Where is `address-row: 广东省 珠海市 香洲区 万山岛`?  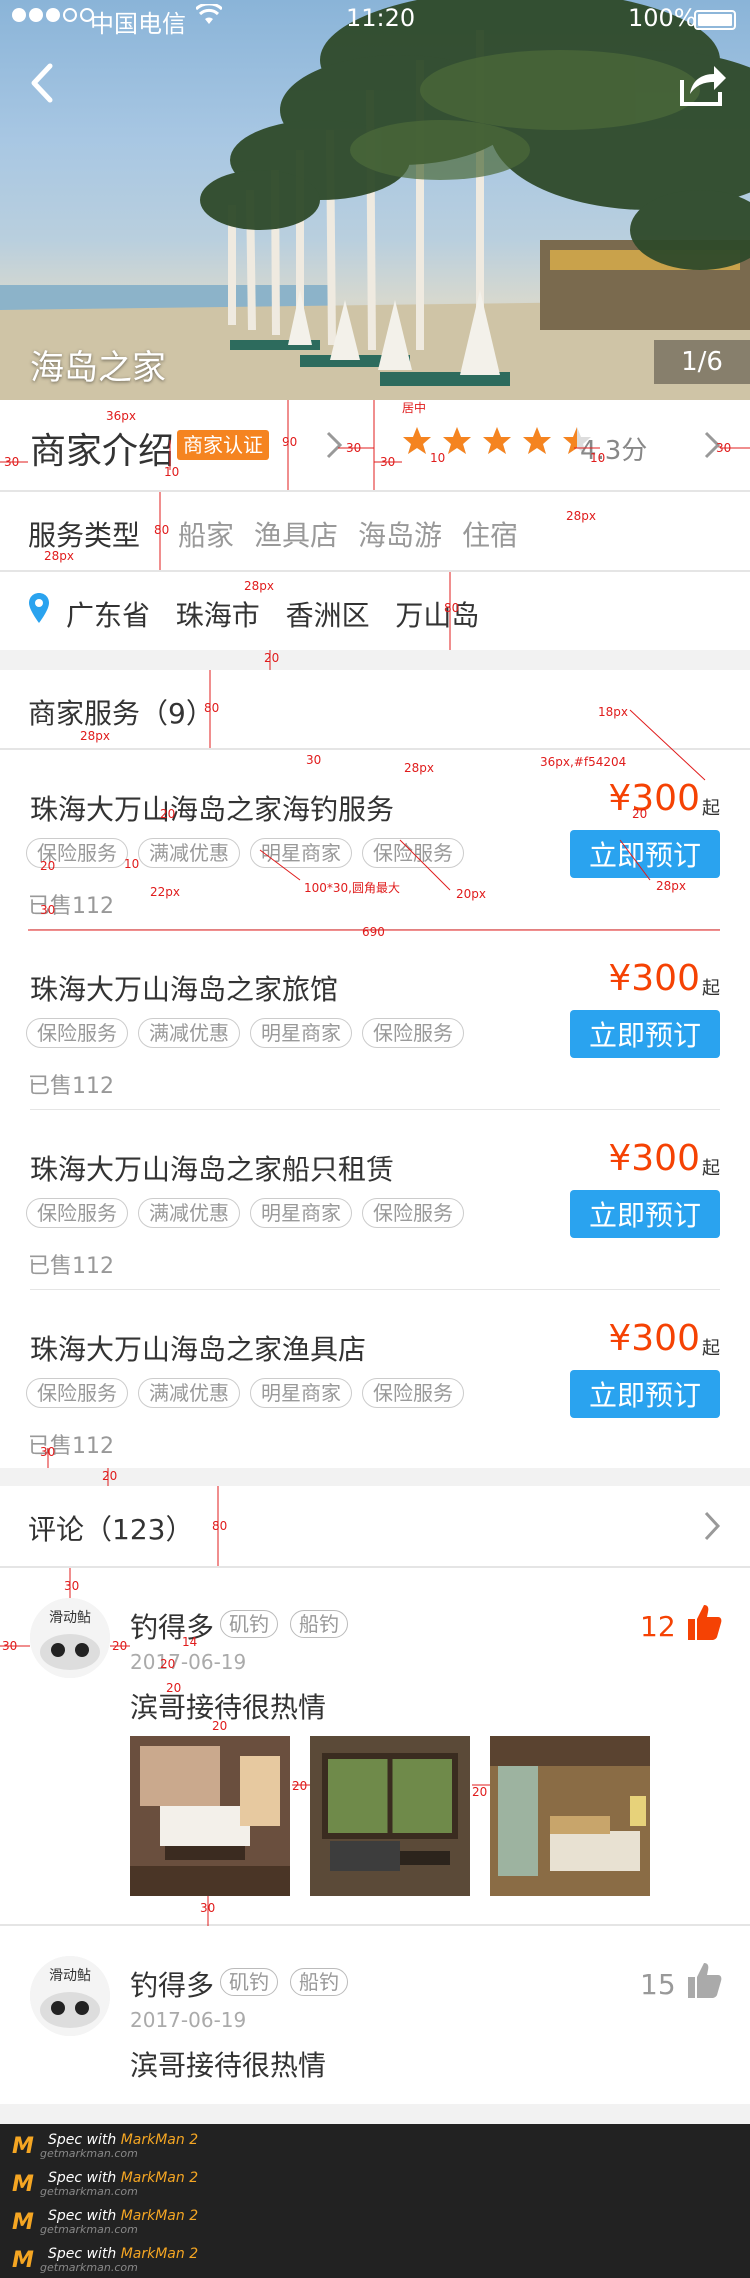
address-row: 广东省 珠海市 香洲区 万山岛 is located at coordinates (375, 611).